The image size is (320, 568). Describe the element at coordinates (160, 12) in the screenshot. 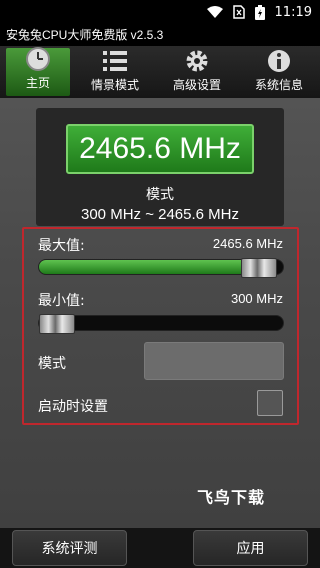

I see `status-bar: 11:19` at that location.